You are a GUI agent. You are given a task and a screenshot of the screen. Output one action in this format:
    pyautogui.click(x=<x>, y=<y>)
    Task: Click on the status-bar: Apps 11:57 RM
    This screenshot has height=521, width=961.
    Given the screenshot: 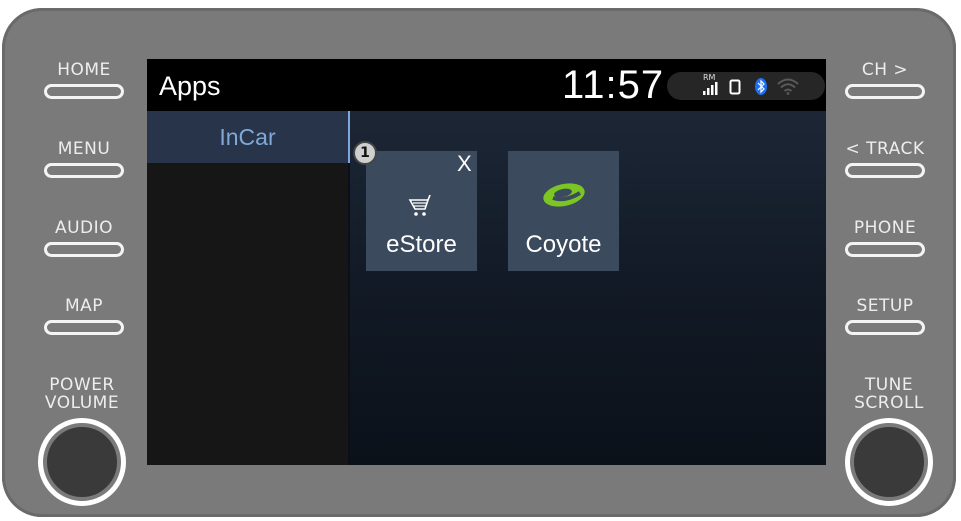 What is the action you would take?
    pyautogui.click(x=486, y=85)
    